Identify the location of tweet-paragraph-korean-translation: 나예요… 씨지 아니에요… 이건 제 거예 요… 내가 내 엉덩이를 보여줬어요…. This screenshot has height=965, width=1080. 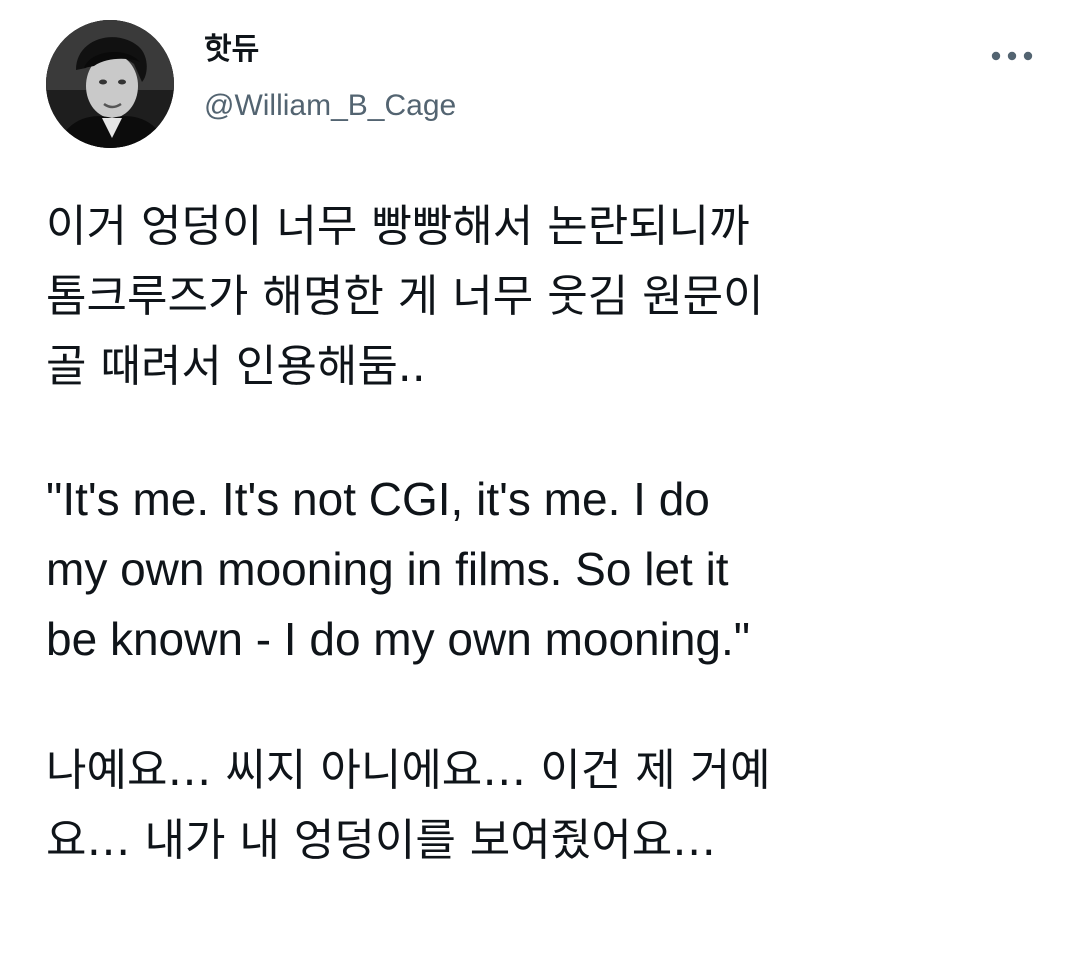
(408, 805).